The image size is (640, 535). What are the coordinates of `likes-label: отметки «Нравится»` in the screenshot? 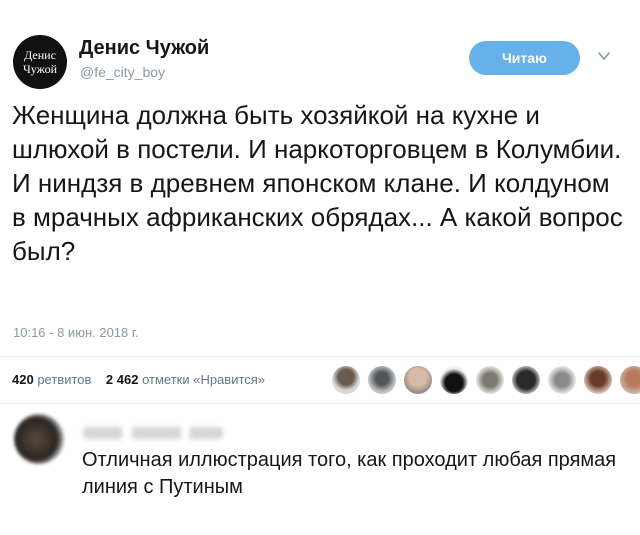 It's located at (203, 379).